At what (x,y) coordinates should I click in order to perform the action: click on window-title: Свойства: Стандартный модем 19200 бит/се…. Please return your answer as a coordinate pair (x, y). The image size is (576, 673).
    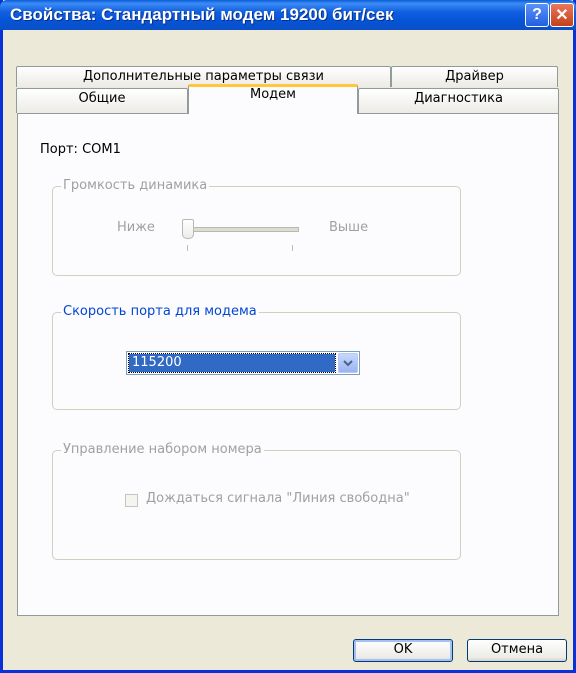
    Looking at the image, I should click on (202, 14).